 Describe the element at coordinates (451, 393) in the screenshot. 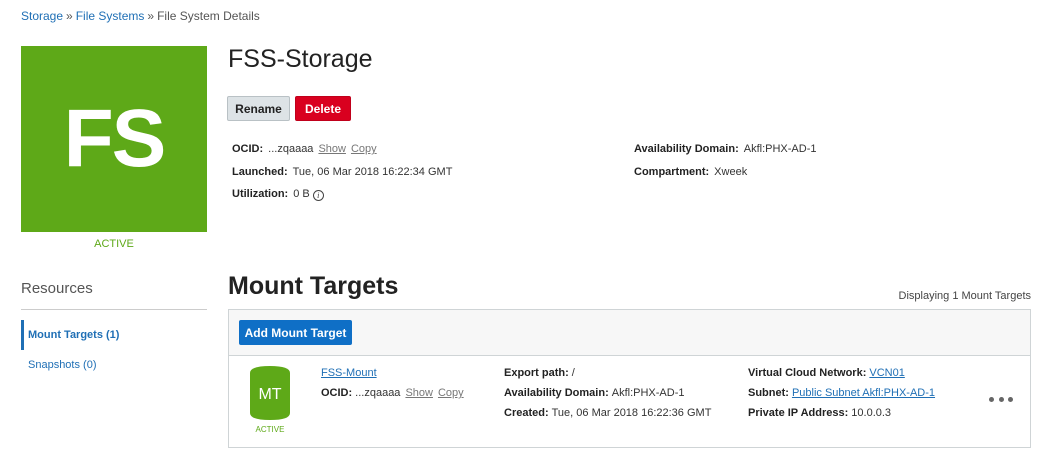

I see `mount-target-ocid-copy-link: Copy` at that location.